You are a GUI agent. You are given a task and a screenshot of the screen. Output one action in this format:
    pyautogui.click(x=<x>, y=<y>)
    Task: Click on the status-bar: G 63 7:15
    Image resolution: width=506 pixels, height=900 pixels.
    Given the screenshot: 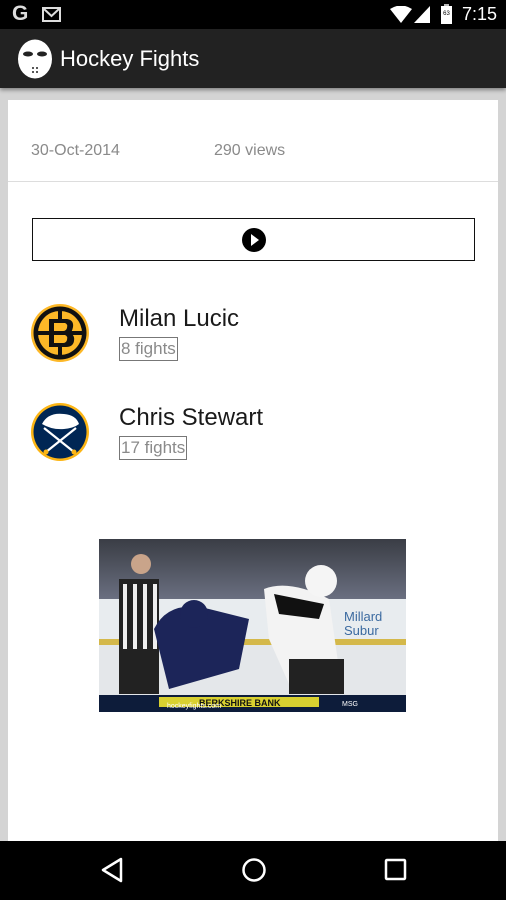 What is the action you would take?
    pyautogui.click(x=253, y=14)
    